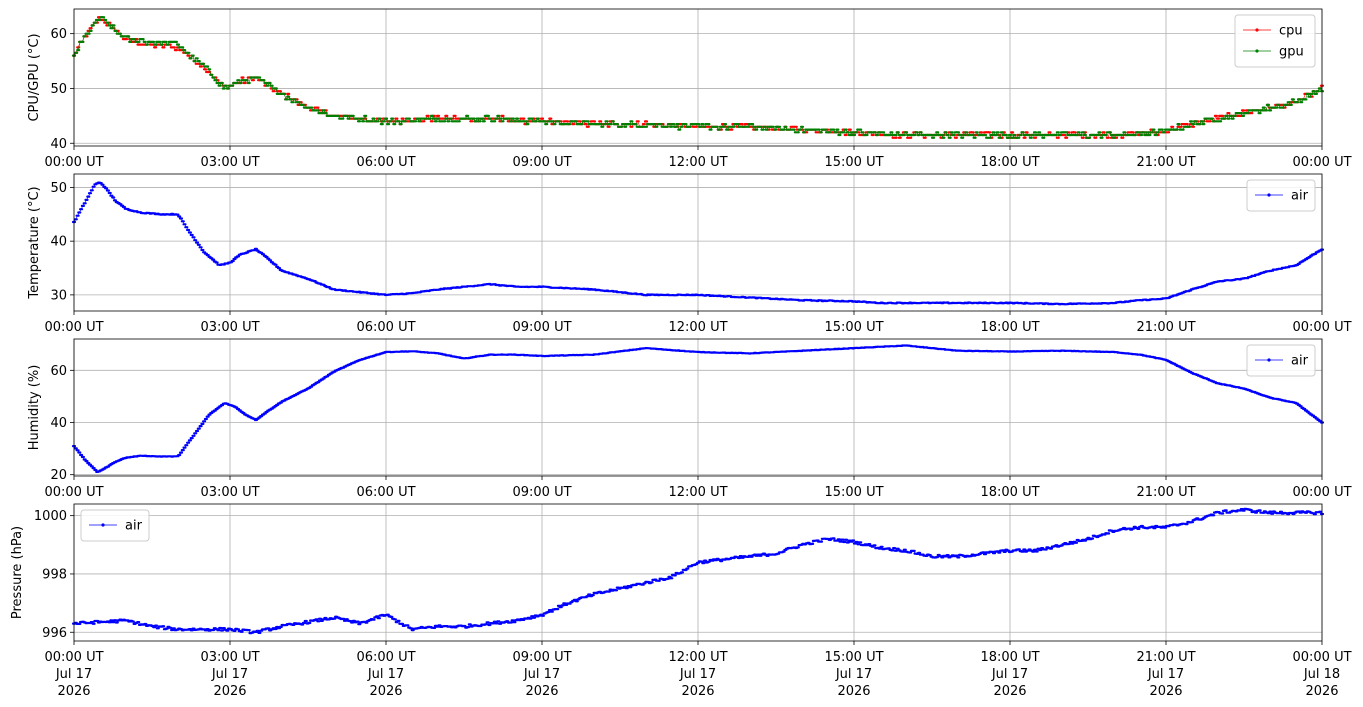 This screenshot has width=1363, height=707. Describe the element at coordinates (54, 574) in the screenshot. I see `y-tick-label: 998` at that location.